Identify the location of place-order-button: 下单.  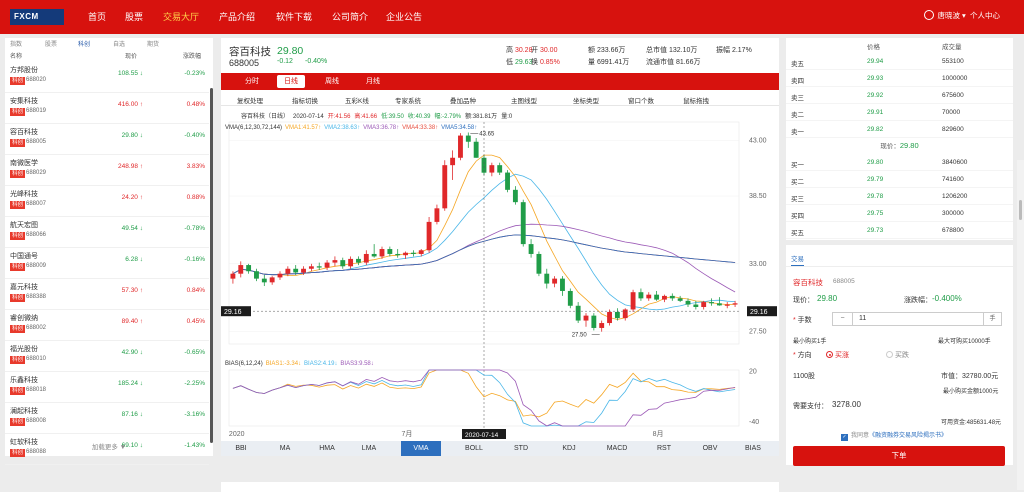
(899, 456).